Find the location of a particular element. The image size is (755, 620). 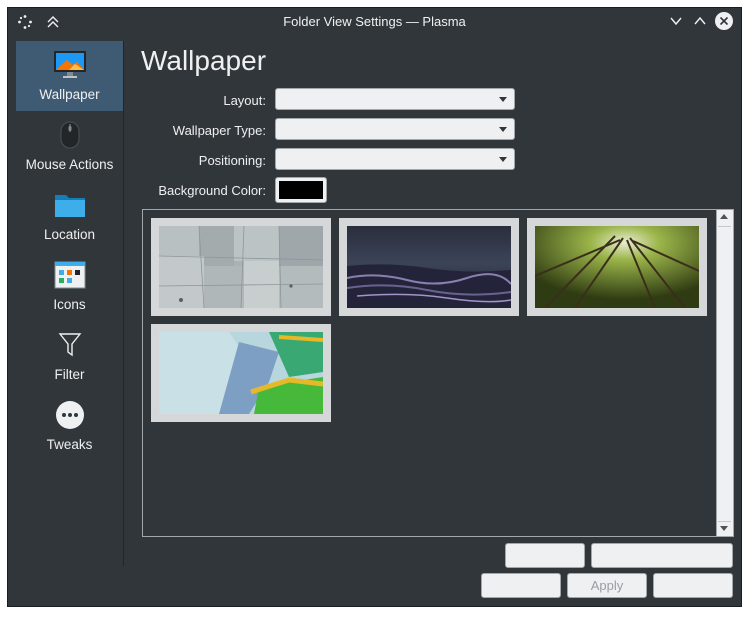

sidebar-divider is located at coordinates (123, 303).